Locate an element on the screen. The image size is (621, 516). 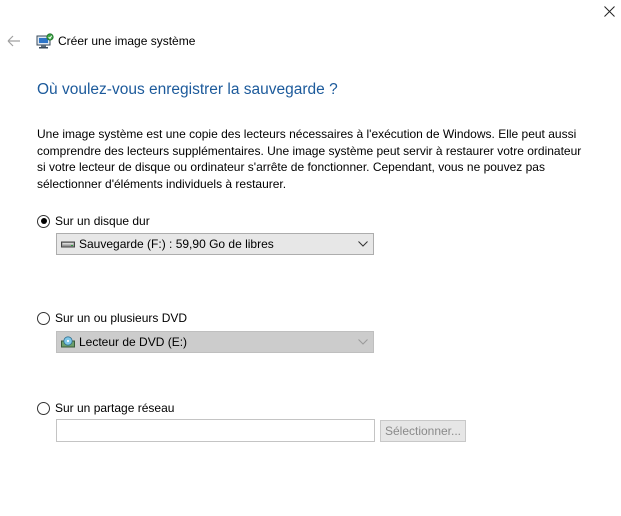
radio-dvd: Sur un ou plusieurs DVD is located at coordinates (112, 318).